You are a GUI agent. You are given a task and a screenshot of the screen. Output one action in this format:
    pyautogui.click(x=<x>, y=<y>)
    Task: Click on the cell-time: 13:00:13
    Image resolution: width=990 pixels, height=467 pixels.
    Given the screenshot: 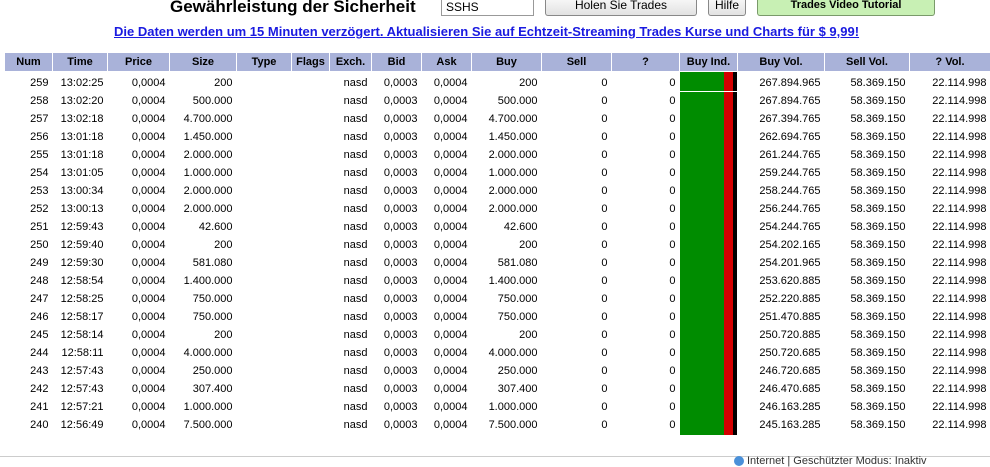 What is the action you would take?
    pyautogui.click(x=80, y=209)
    